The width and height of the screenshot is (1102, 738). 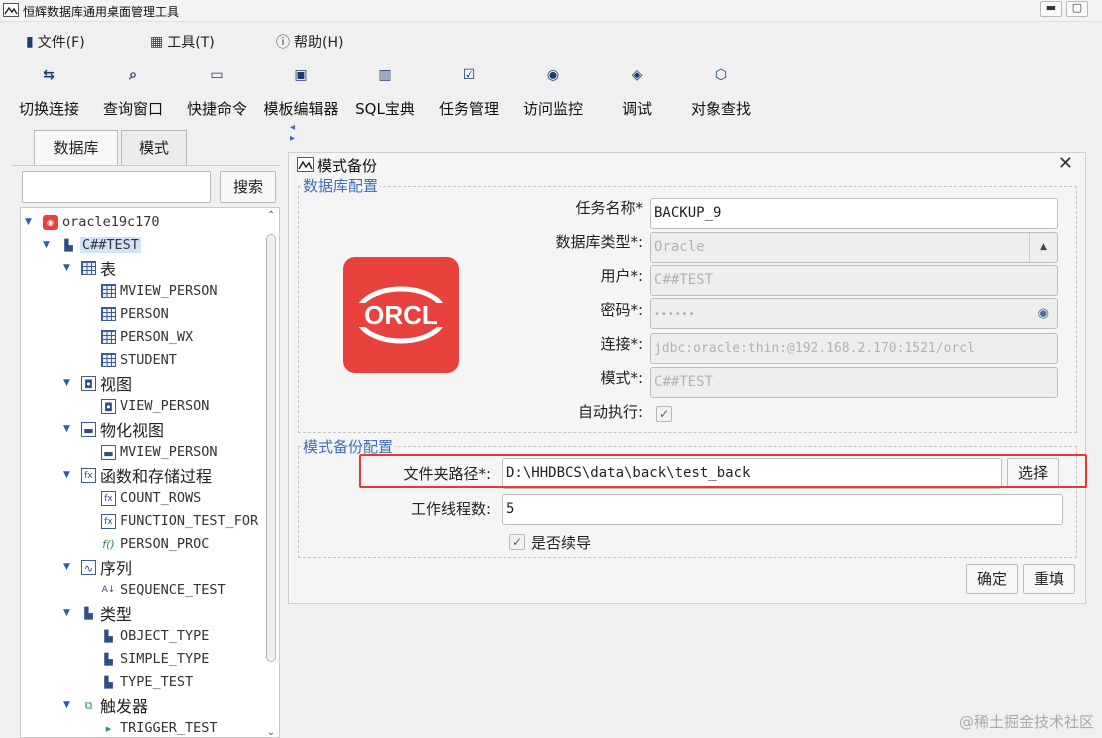 What do you see at coordinates (105, 705) in the screenshot?
I see `tree-folder-triggers: ▼ ⧉ 触发器` at bounding box center [105, 705].